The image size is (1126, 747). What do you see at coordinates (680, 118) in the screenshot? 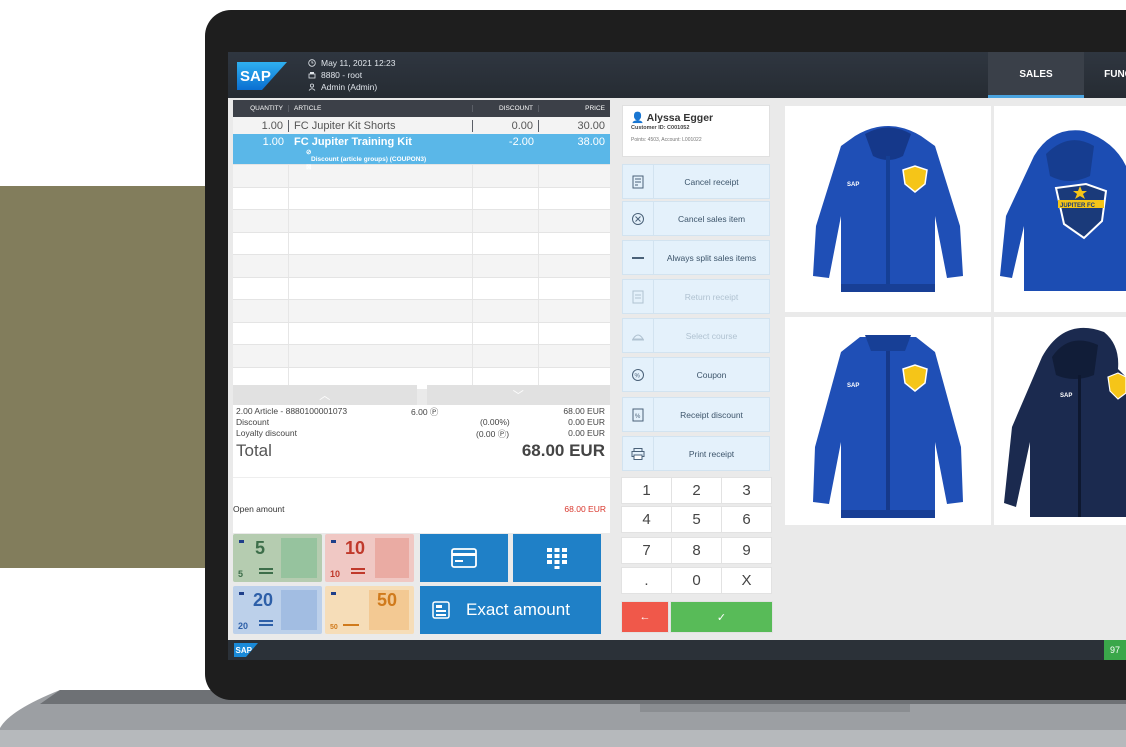
I see `customer-name: Alyssa Egger` at bounding box center [680, 118].